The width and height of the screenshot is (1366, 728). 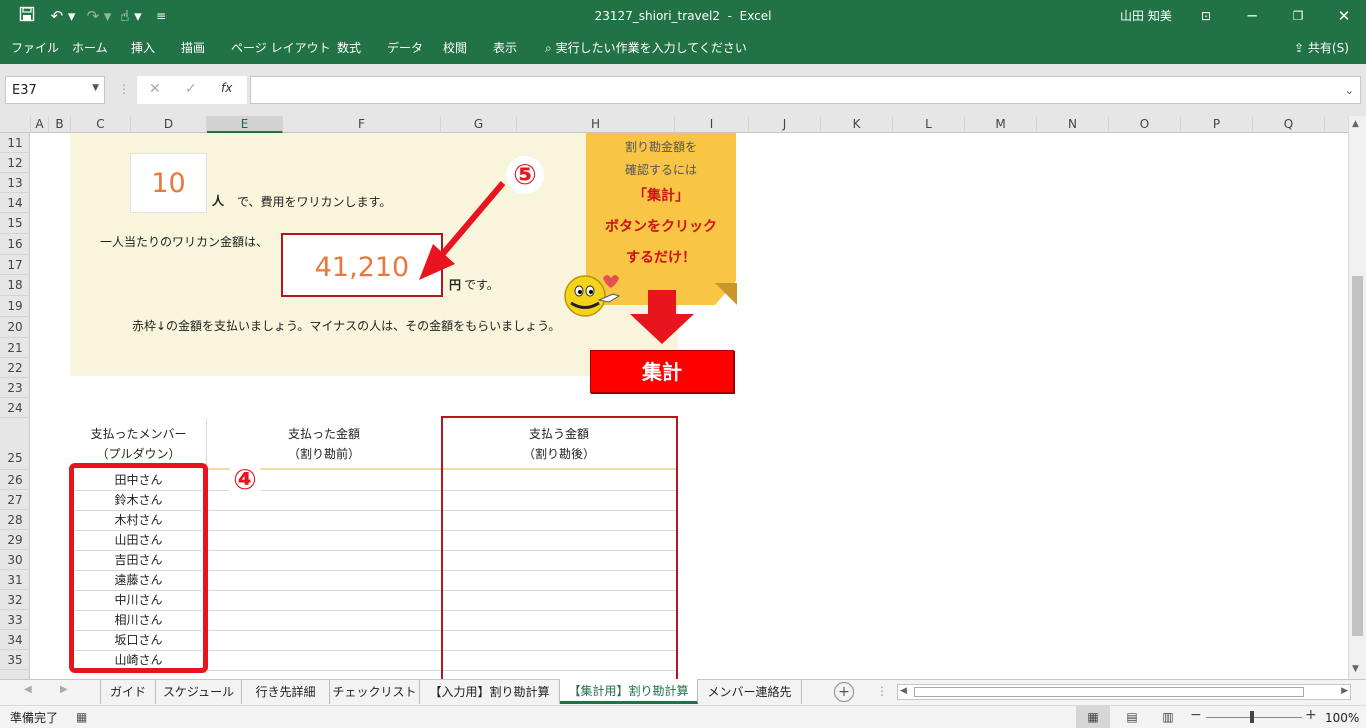 What do you see at coordinates (15, 480) in the screenshot?
I see `row-header: 26` at bounding box center [15, 480].